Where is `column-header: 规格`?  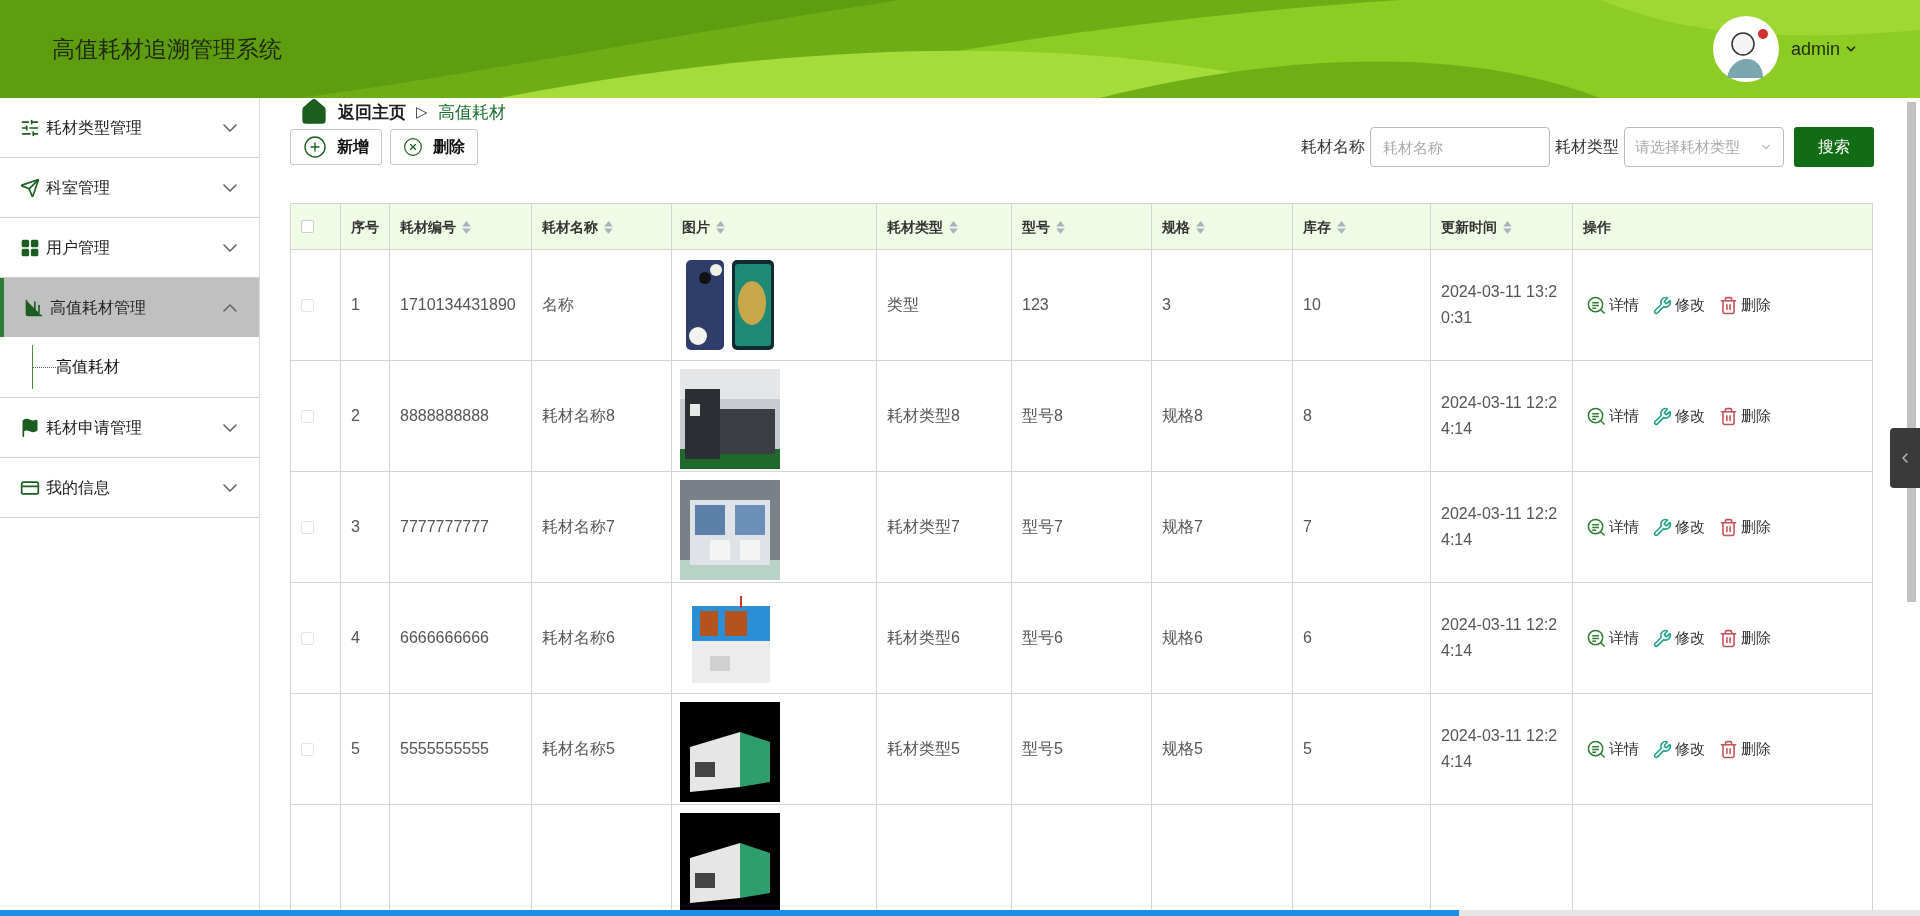
column-header: 规格 is located at coordinates (1176, 227).